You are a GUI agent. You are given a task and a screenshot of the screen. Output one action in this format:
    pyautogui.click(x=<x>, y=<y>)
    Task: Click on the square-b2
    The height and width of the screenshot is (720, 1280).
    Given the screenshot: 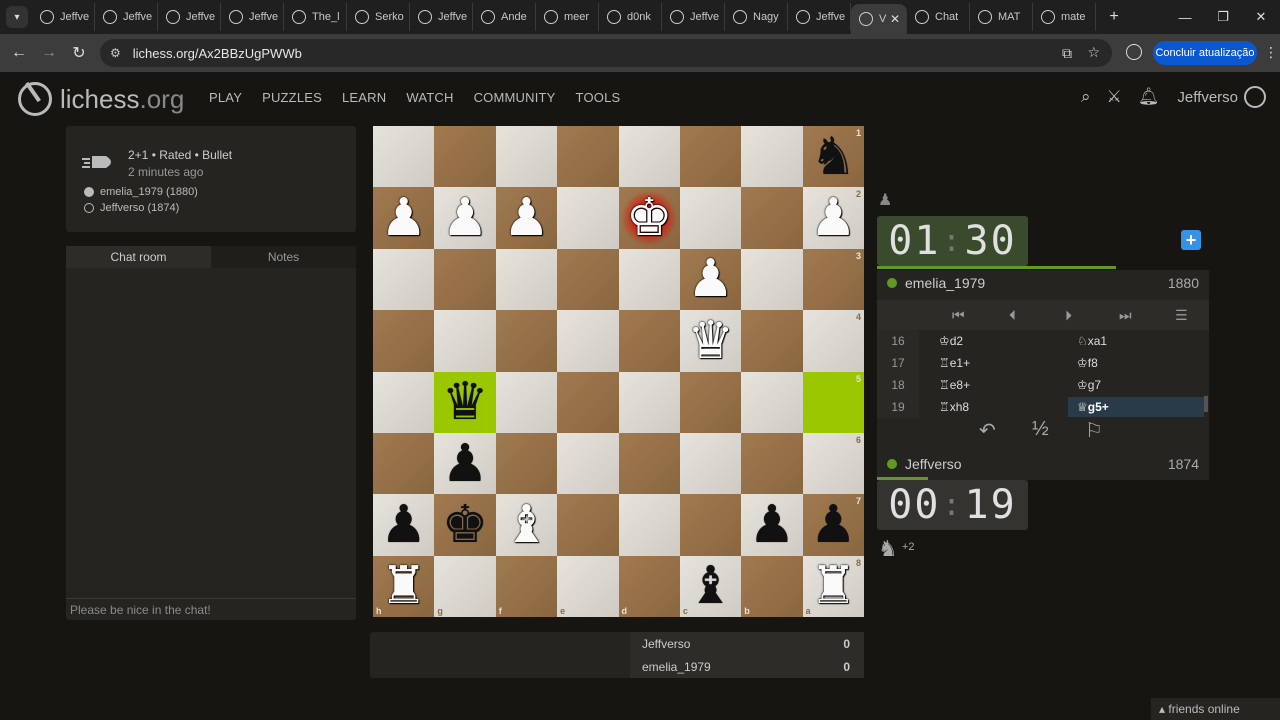 What is the action you would take?
    pyautogui.click(x=772, y=218)
    